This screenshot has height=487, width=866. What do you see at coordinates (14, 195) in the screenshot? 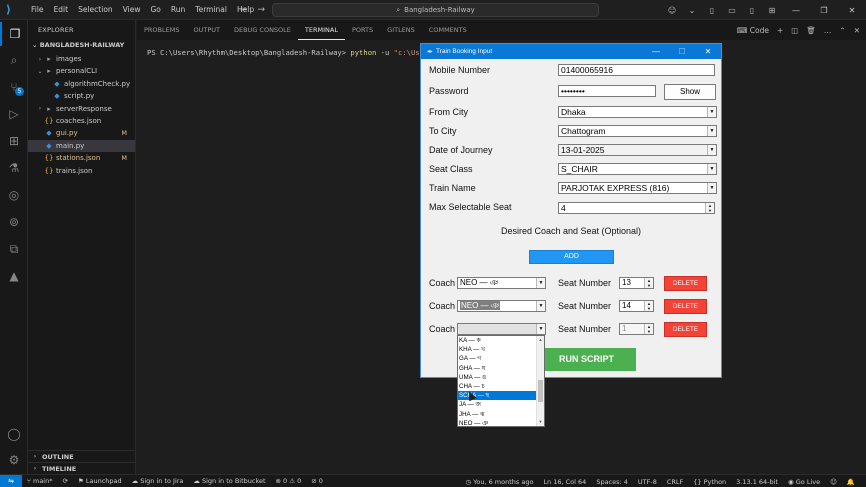
I see `gitlens-icon: ◎` at bounding box center [14, 195].